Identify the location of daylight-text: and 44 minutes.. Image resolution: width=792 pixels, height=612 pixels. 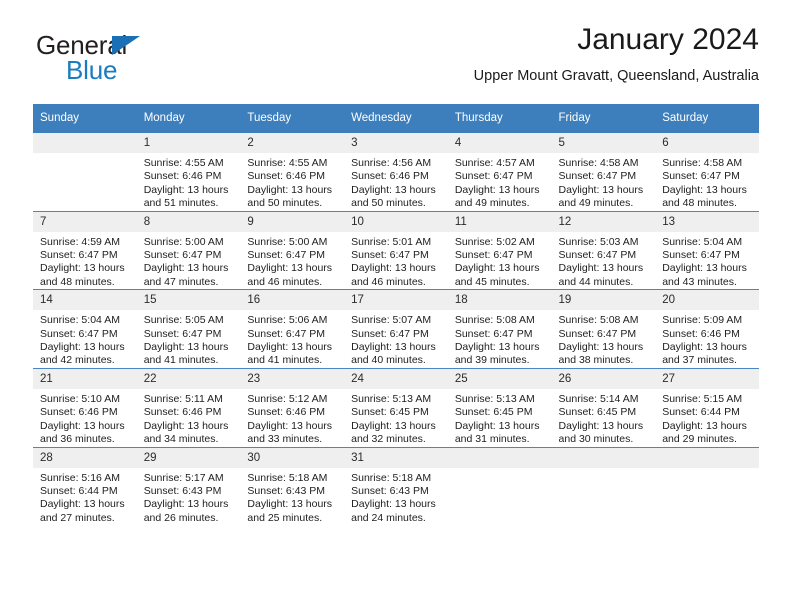
(596, 281).